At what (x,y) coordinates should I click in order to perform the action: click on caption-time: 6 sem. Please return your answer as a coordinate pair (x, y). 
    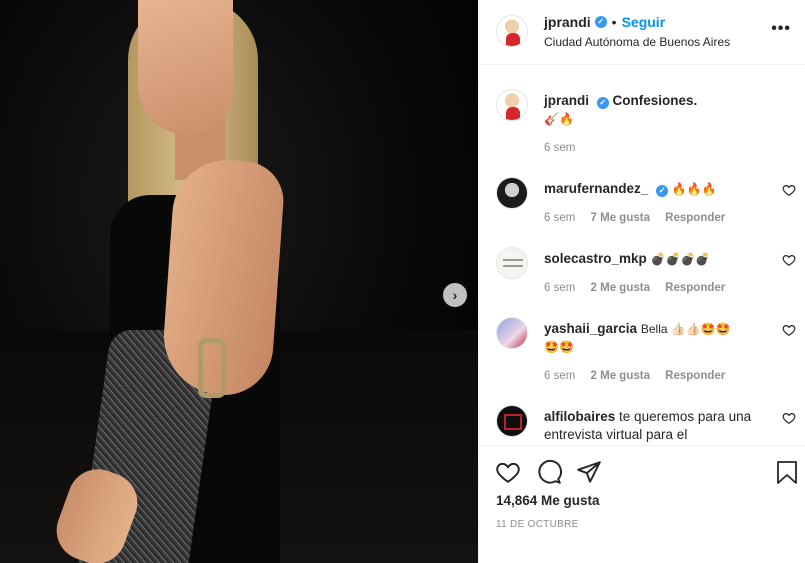
    Looking at the image, I should click on (559, 148).